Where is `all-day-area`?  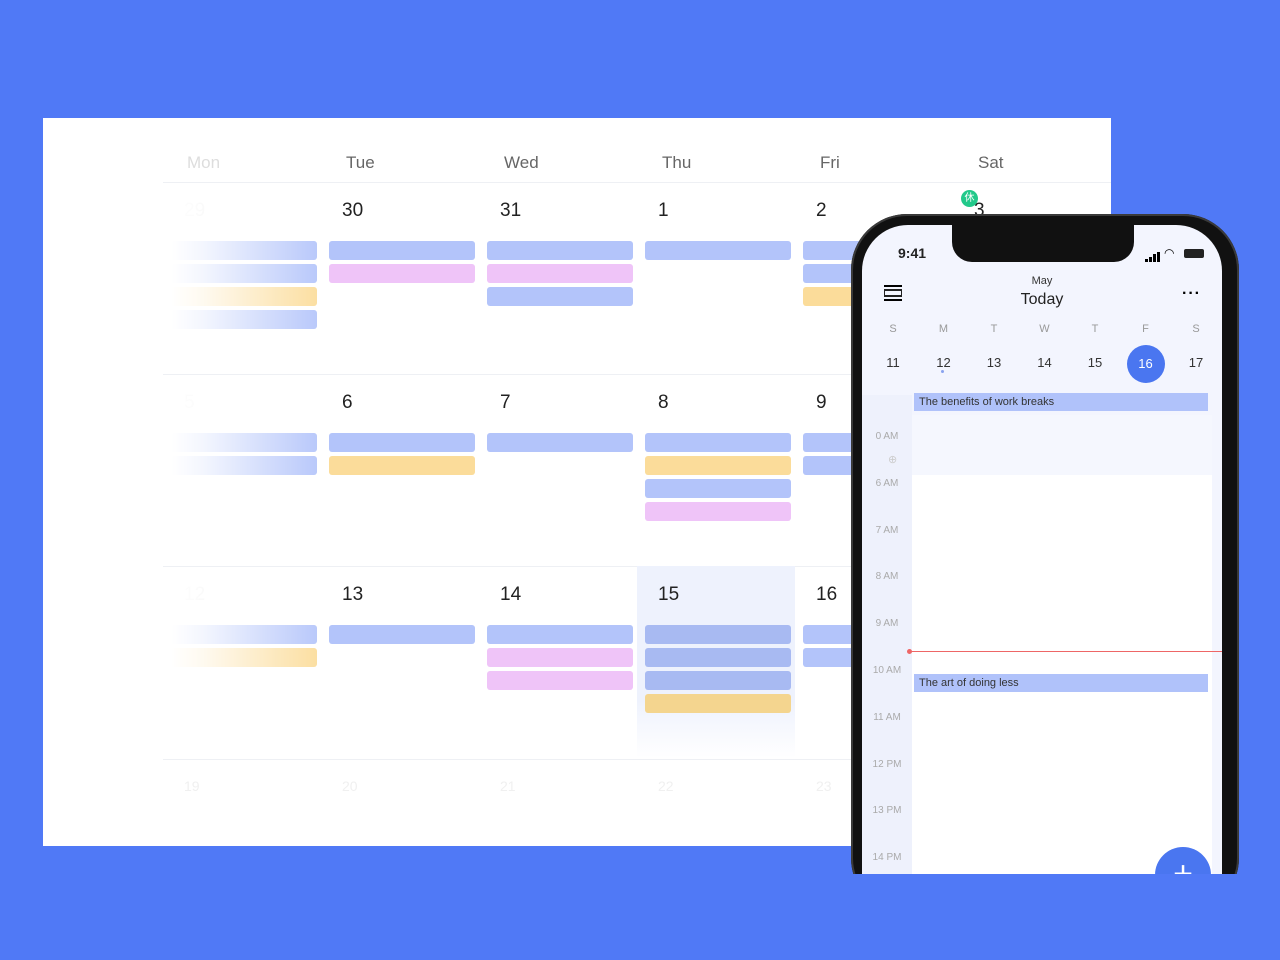
all-day-area is located at coordinates (1062, 445).